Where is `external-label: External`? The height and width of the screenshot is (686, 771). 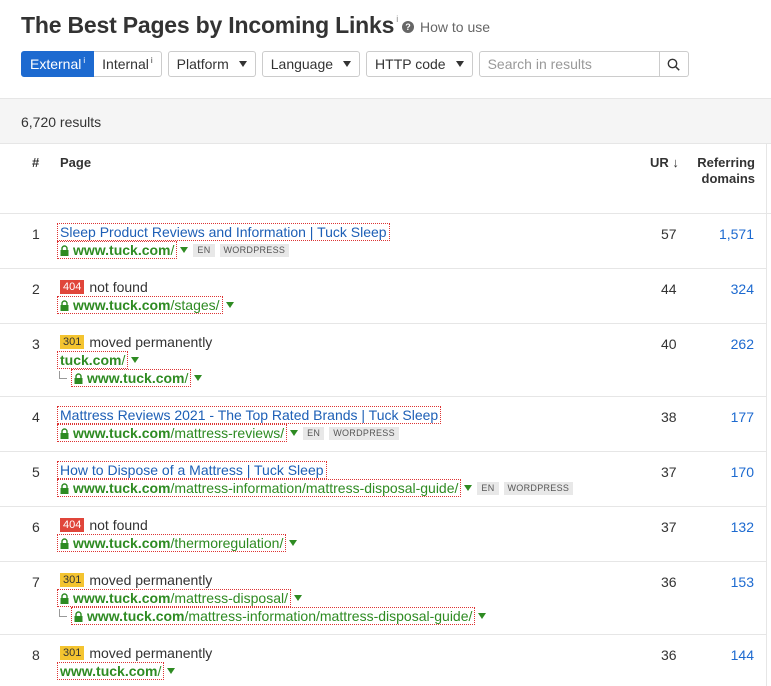 external-label: External is located at coordinates (56, 64).